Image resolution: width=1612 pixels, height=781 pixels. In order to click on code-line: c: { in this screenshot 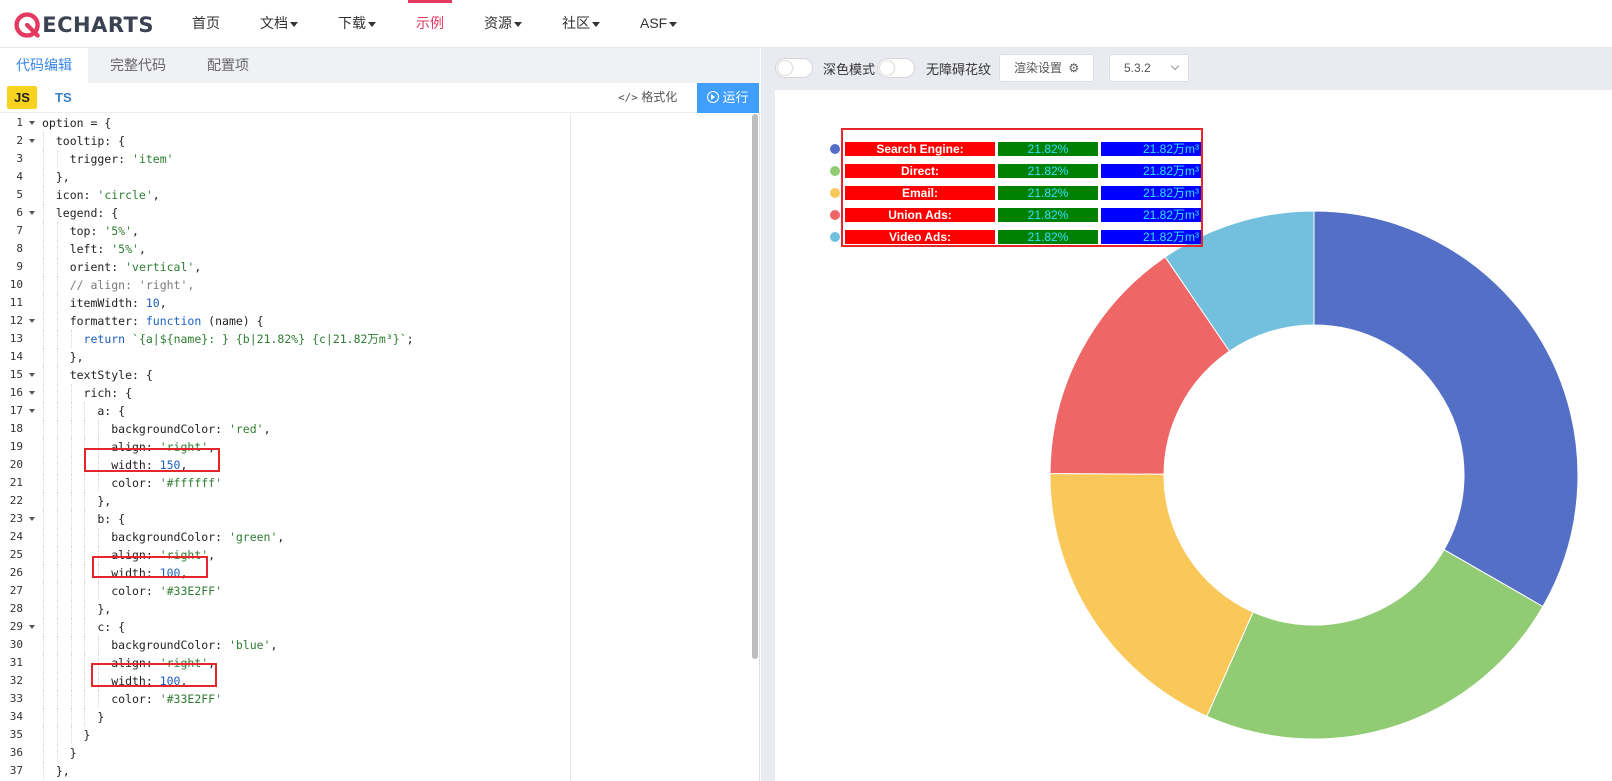, I will do `click(392, 627)`.